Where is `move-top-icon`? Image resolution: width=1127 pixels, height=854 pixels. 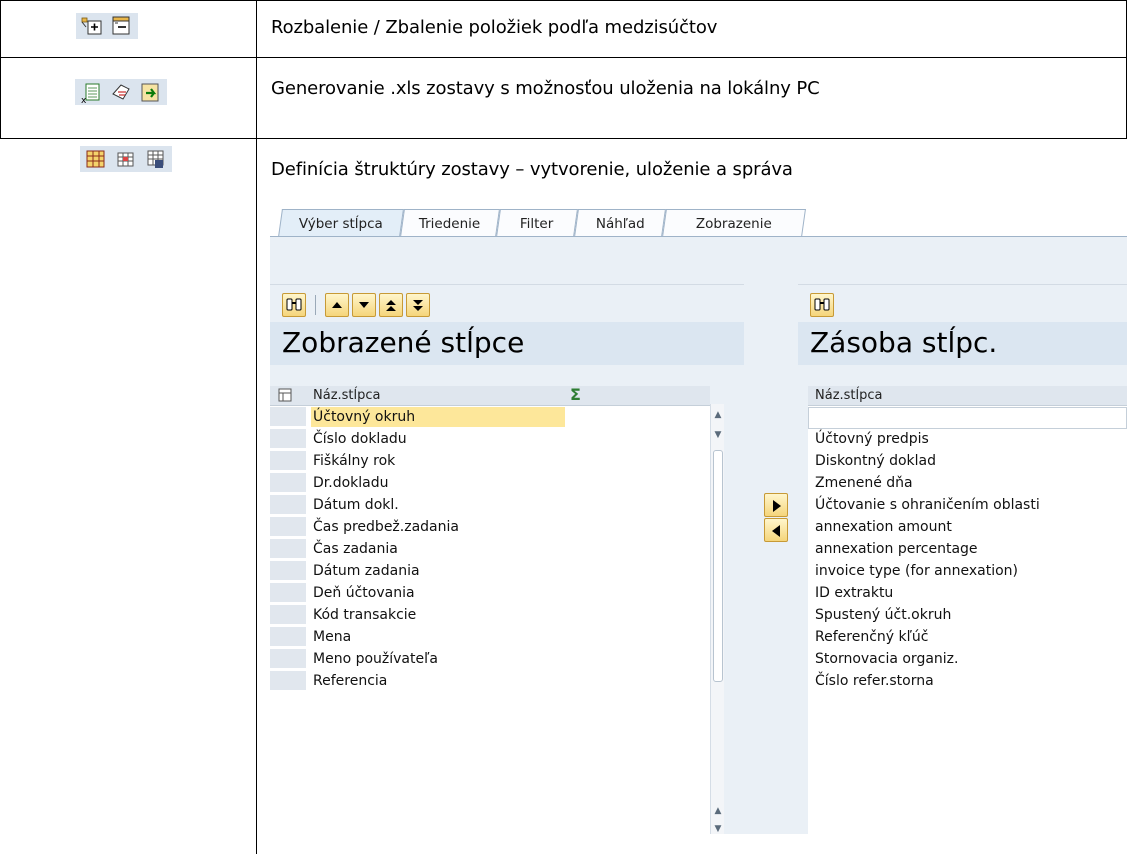 move-top-icon is located at coordinates (391, 304).